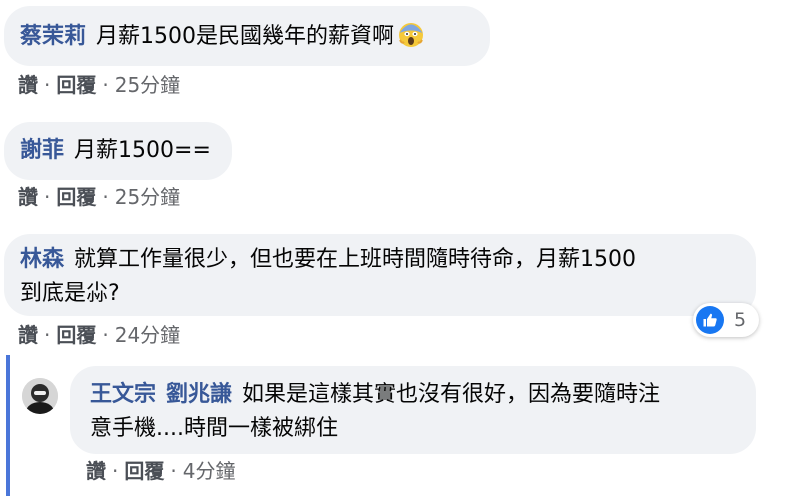 This screenshot has height=496, width=800. What do you see at coordinates (42, 259) in the screenshot?
I see `comment-author-3: 林森` at bounding box center [42, 259].